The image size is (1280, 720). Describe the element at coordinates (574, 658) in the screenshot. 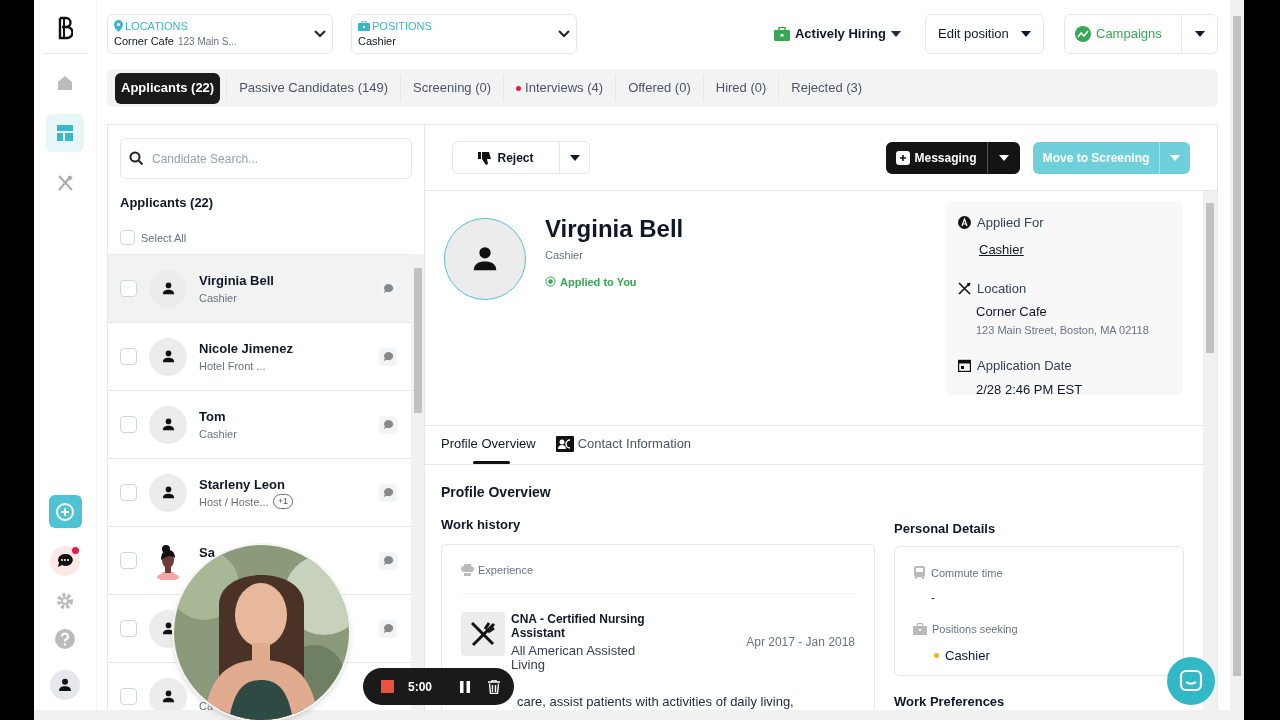

I see `employer-name: All American Assisted Living` at that location.